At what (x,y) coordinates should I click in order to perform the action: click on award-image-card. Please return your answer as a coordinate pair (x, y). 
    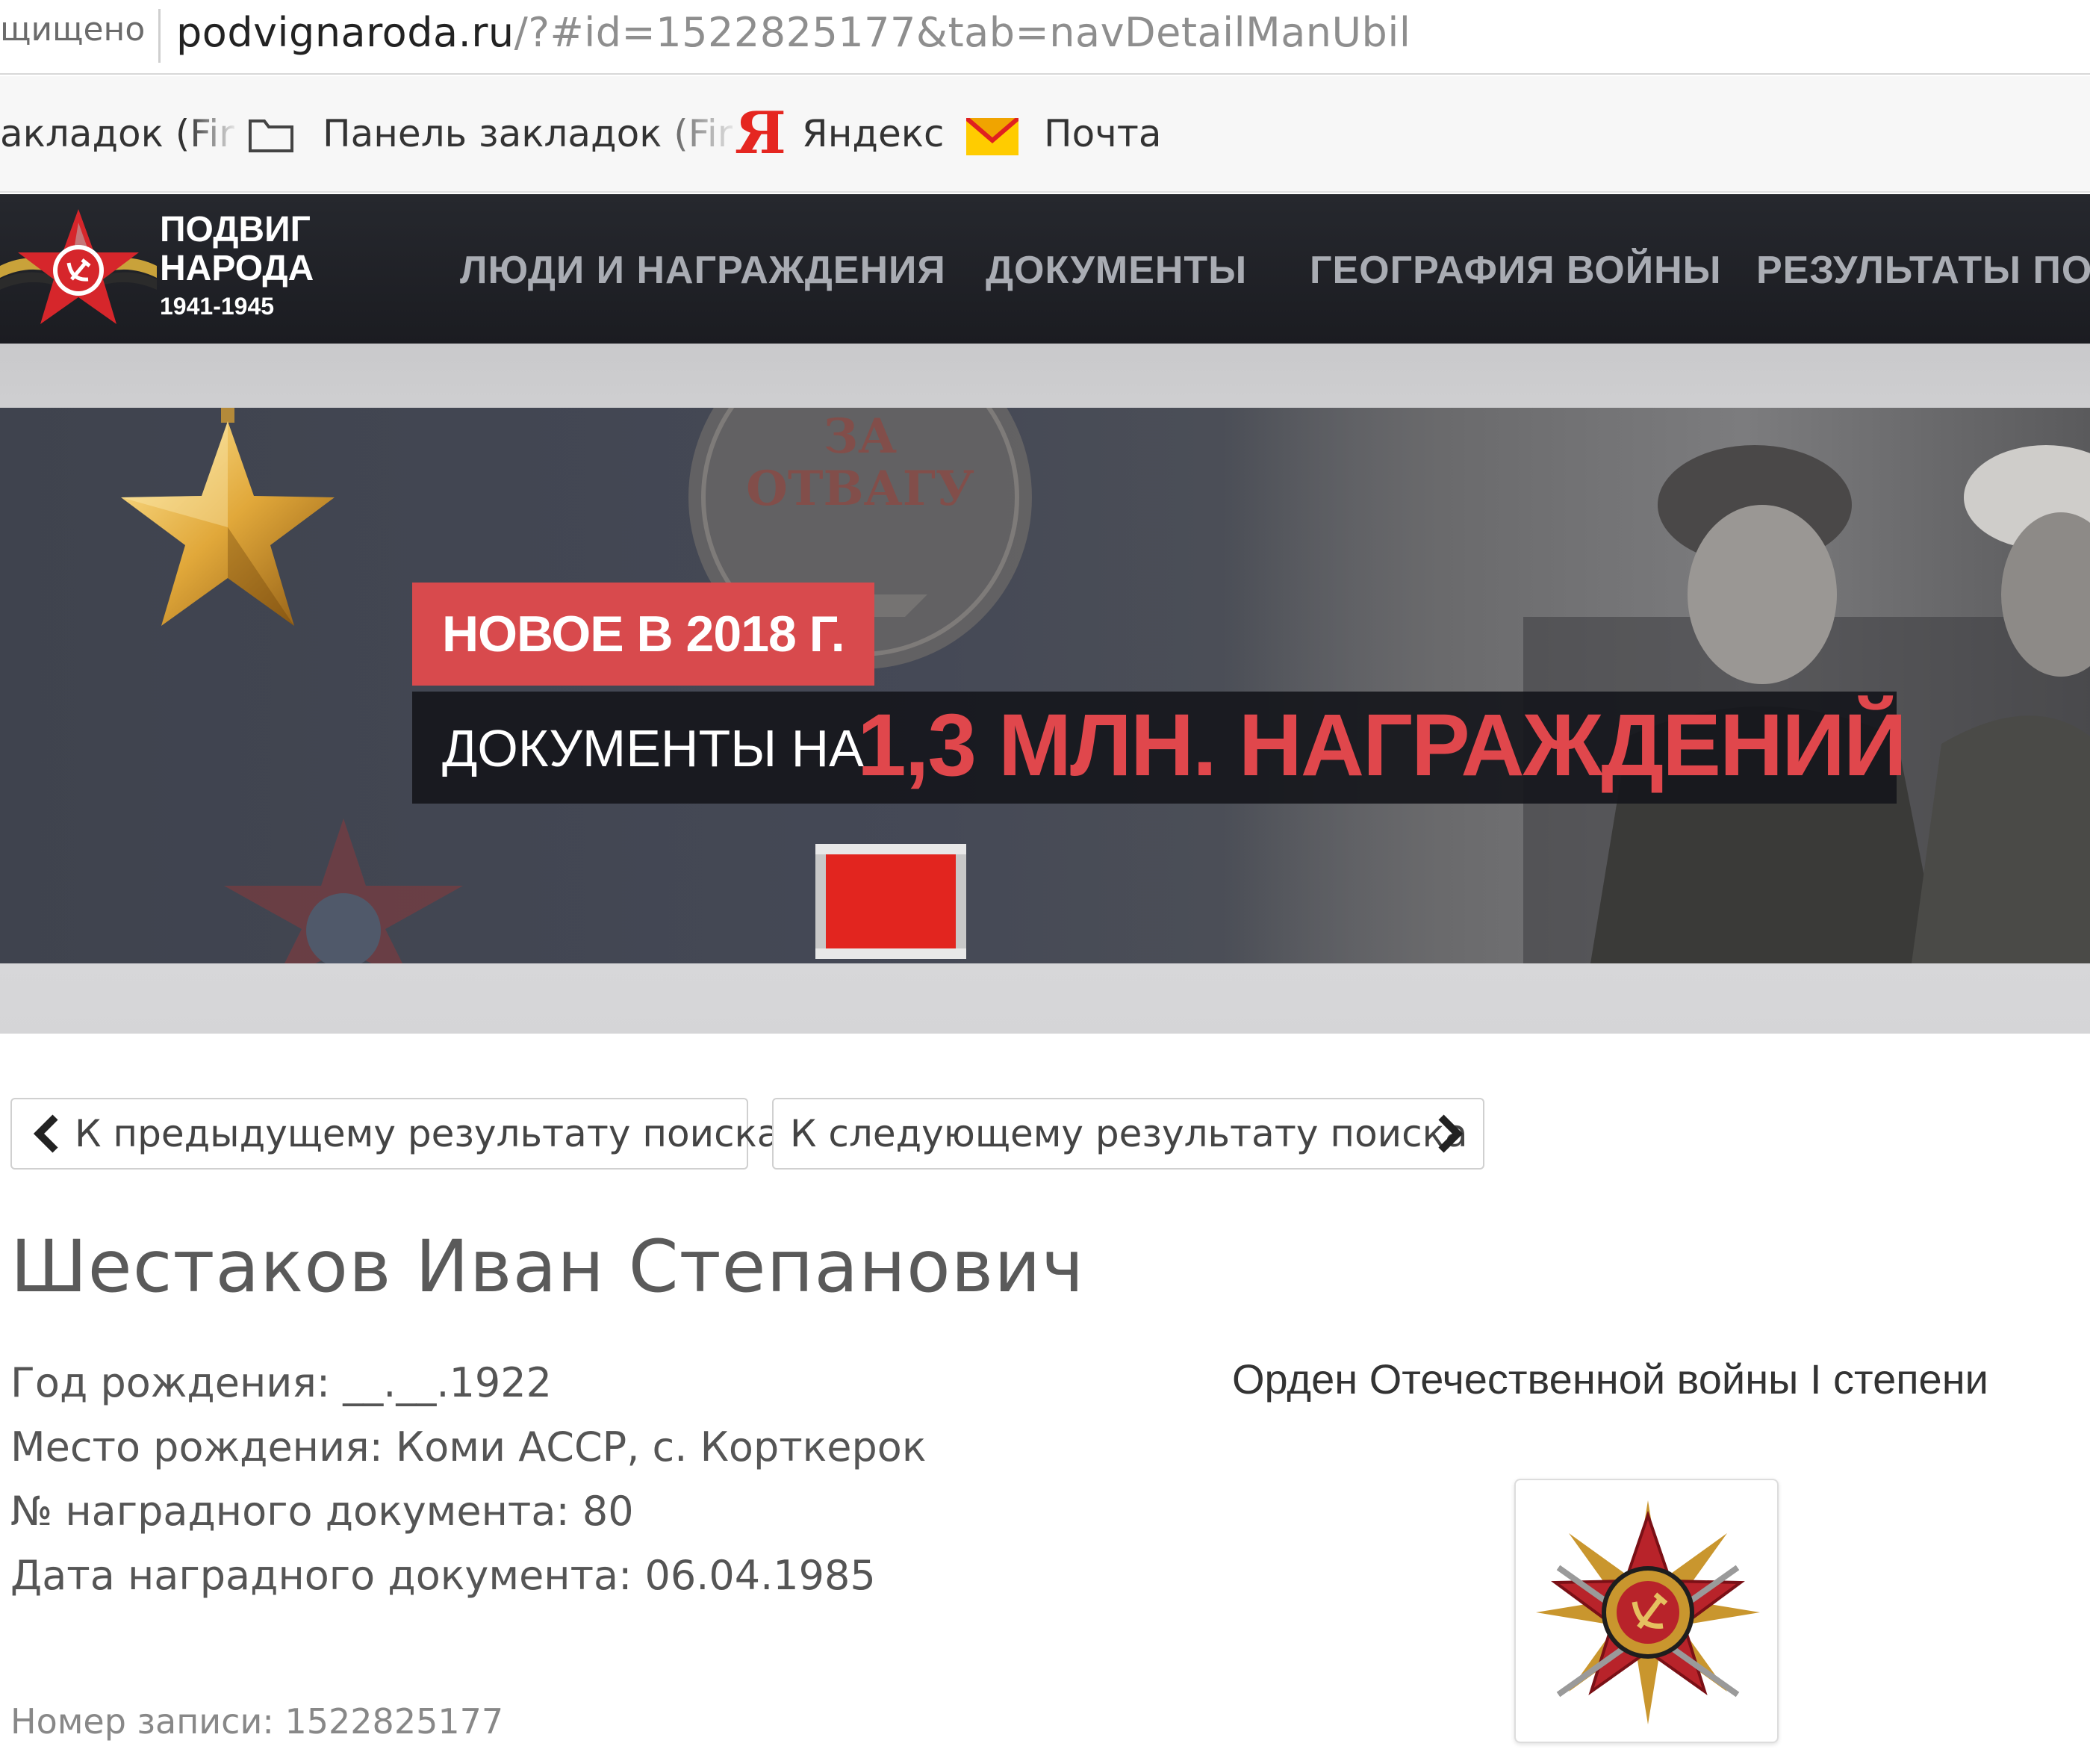
    Looking at the image, I should click on (1646, 1611).